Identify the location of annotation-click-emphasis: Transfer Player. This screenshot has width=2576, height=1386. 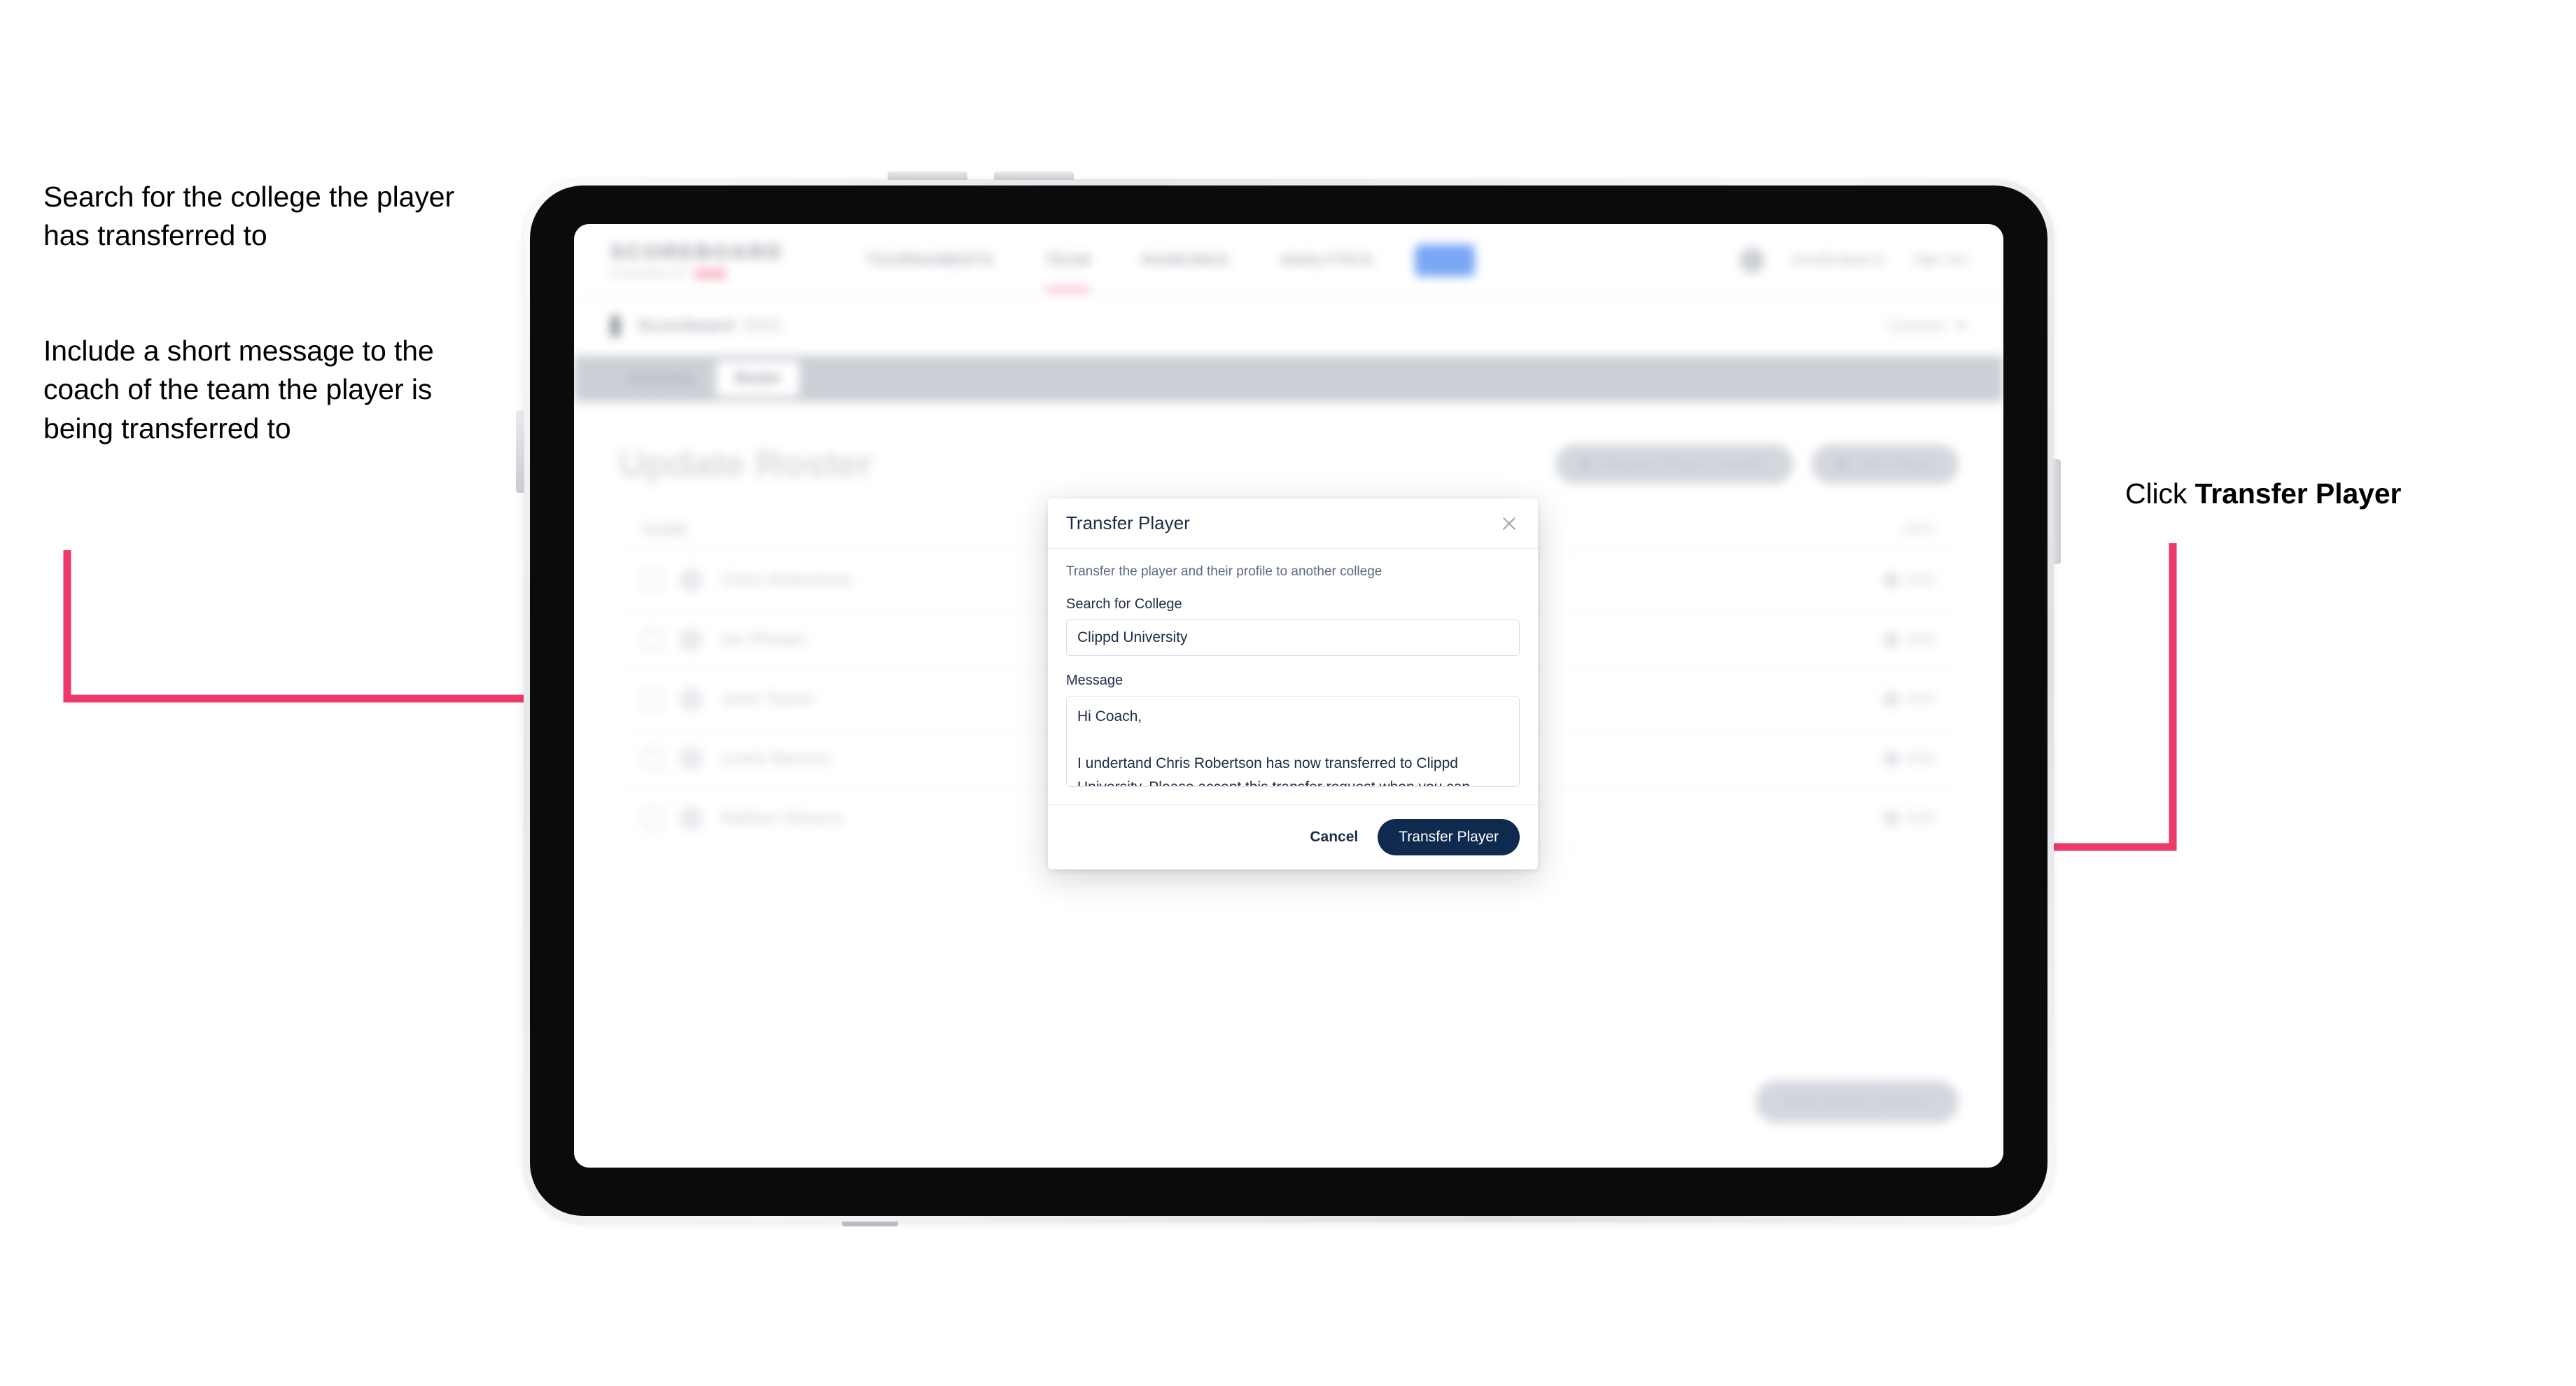
(2298, 493).